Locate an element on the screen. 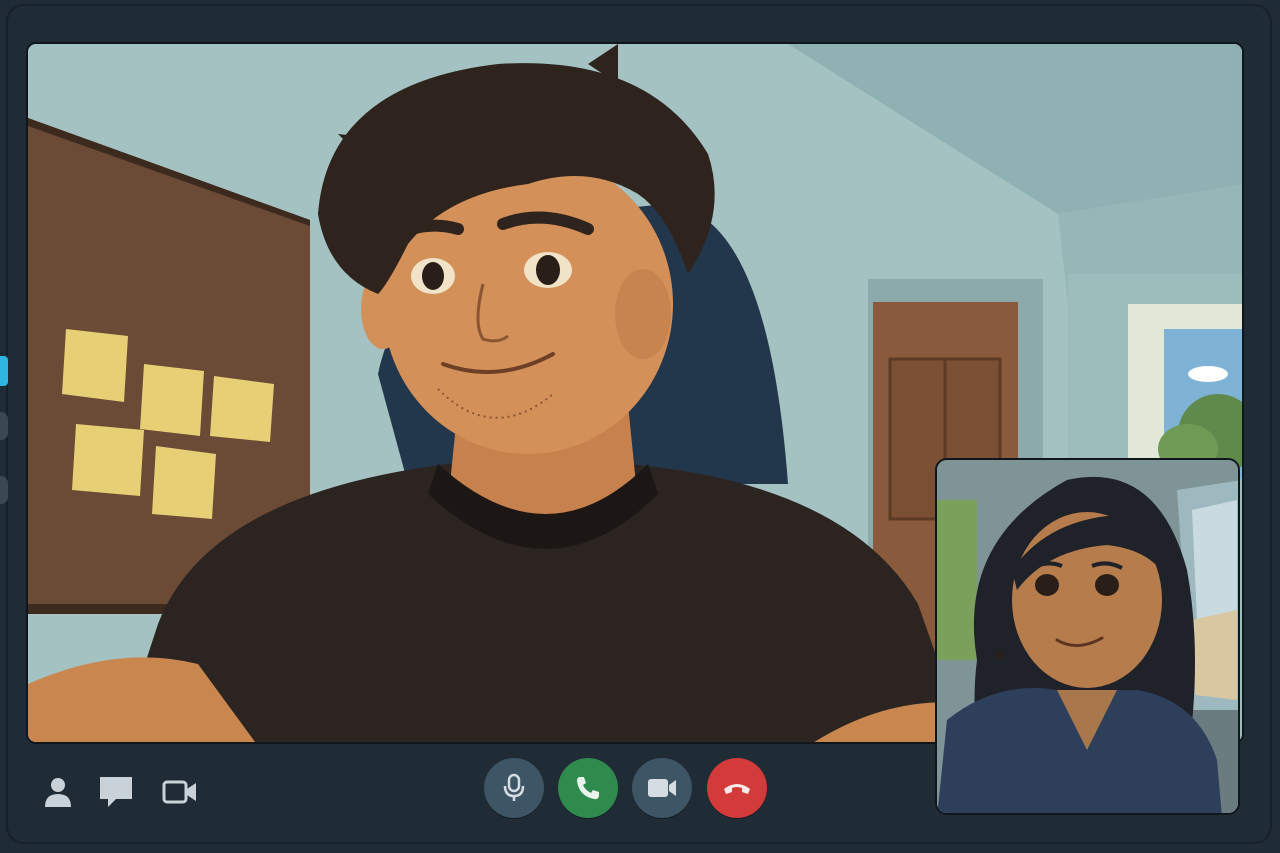  answer-call-button is located at coordinates (588, 788).